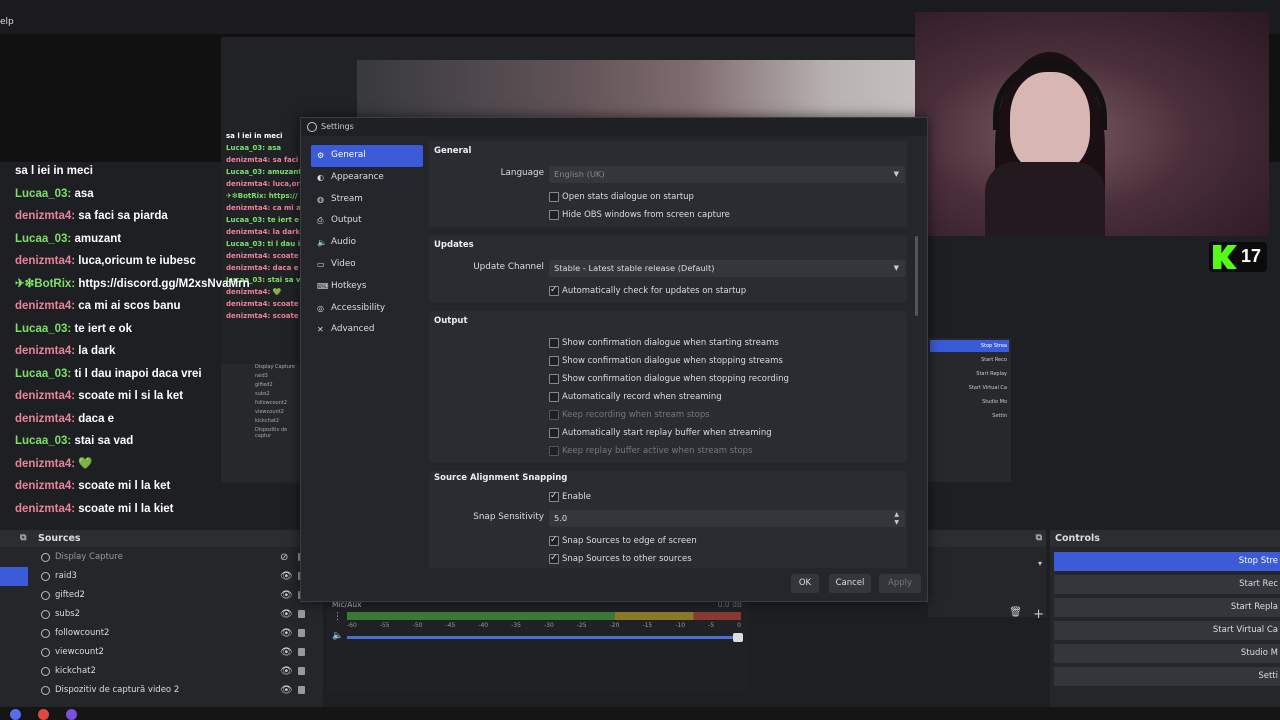  Describe the element at coordinates (727, 518) in the screenshot. I see `snap-sensitivity-spinbox: 5.0 ▲ ▼` at that location.